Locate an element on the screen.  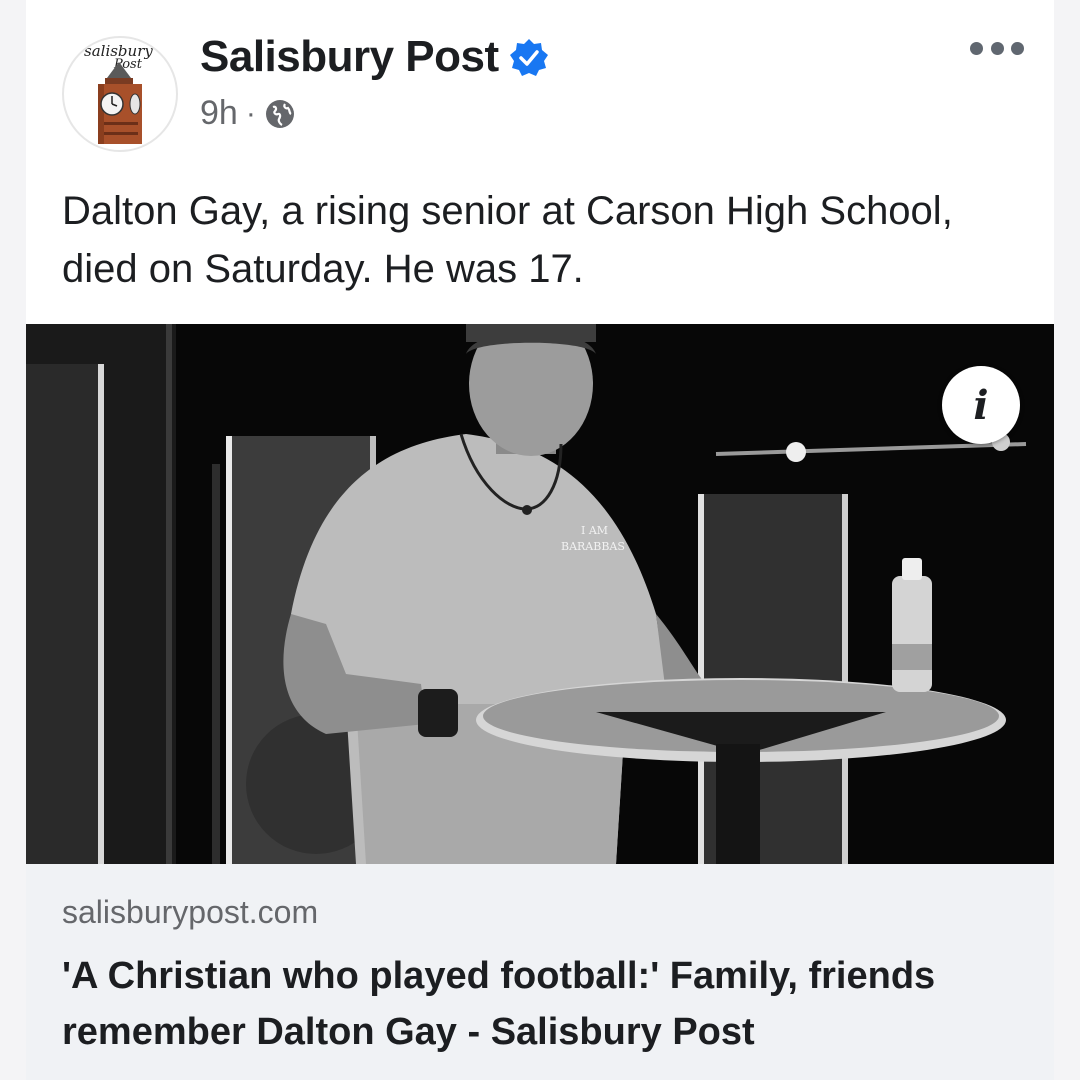
post-meta: 9h · is located at coordinates (248, 113).